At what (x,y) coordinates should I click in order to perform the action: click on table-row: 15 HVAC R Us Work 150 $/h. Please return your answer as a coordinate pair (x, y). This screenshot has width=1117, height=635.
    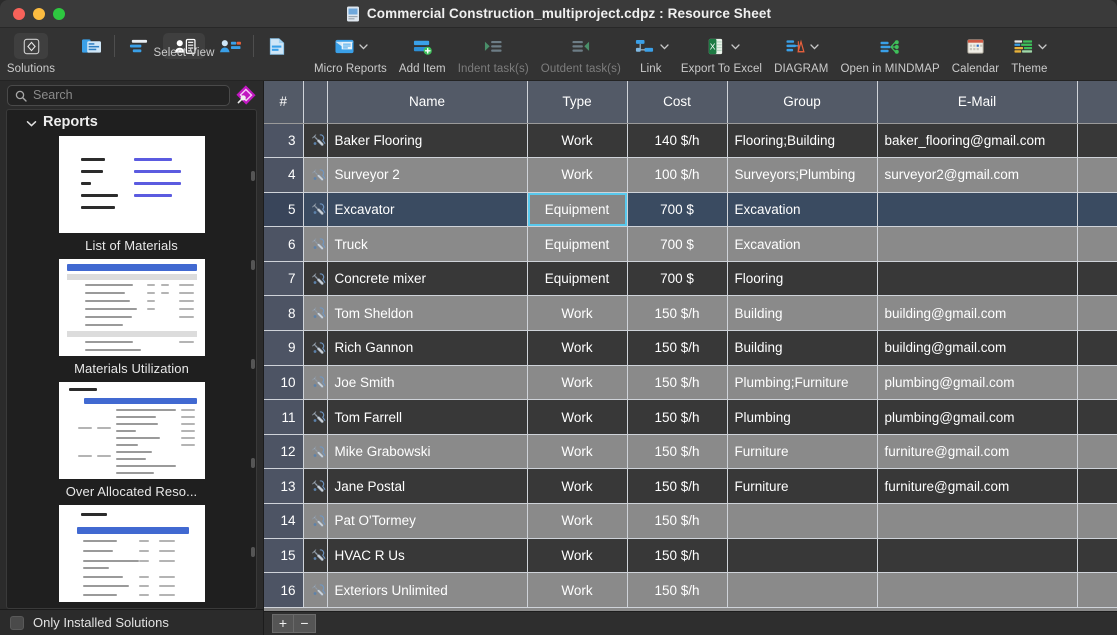
    Looking at the image, I should click on (690, 556).